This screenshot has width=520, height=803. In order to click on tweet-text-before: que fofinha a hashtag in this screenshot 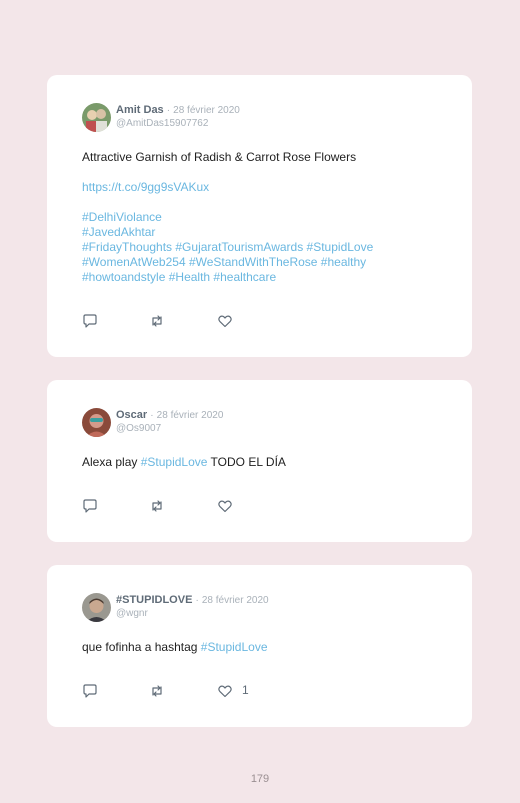, I will do `click(141, 647)`.